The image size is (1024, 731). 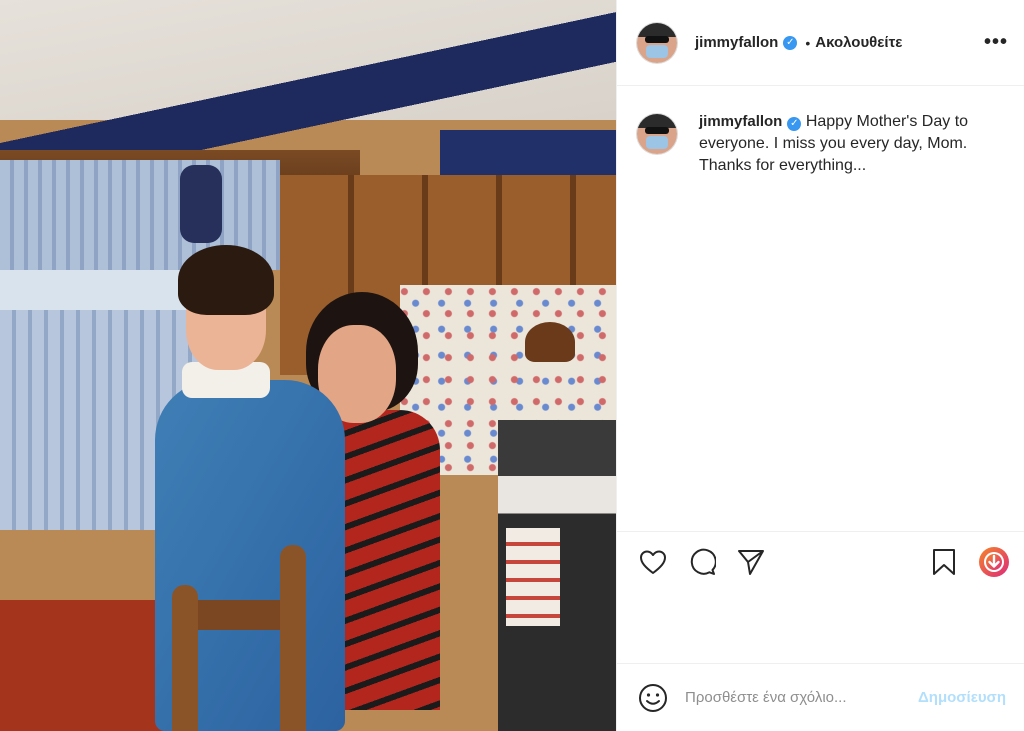 What do you see at coordinates (800, 697) in the screenshot?
I see `comment-input` at bounding box center [800, 697].